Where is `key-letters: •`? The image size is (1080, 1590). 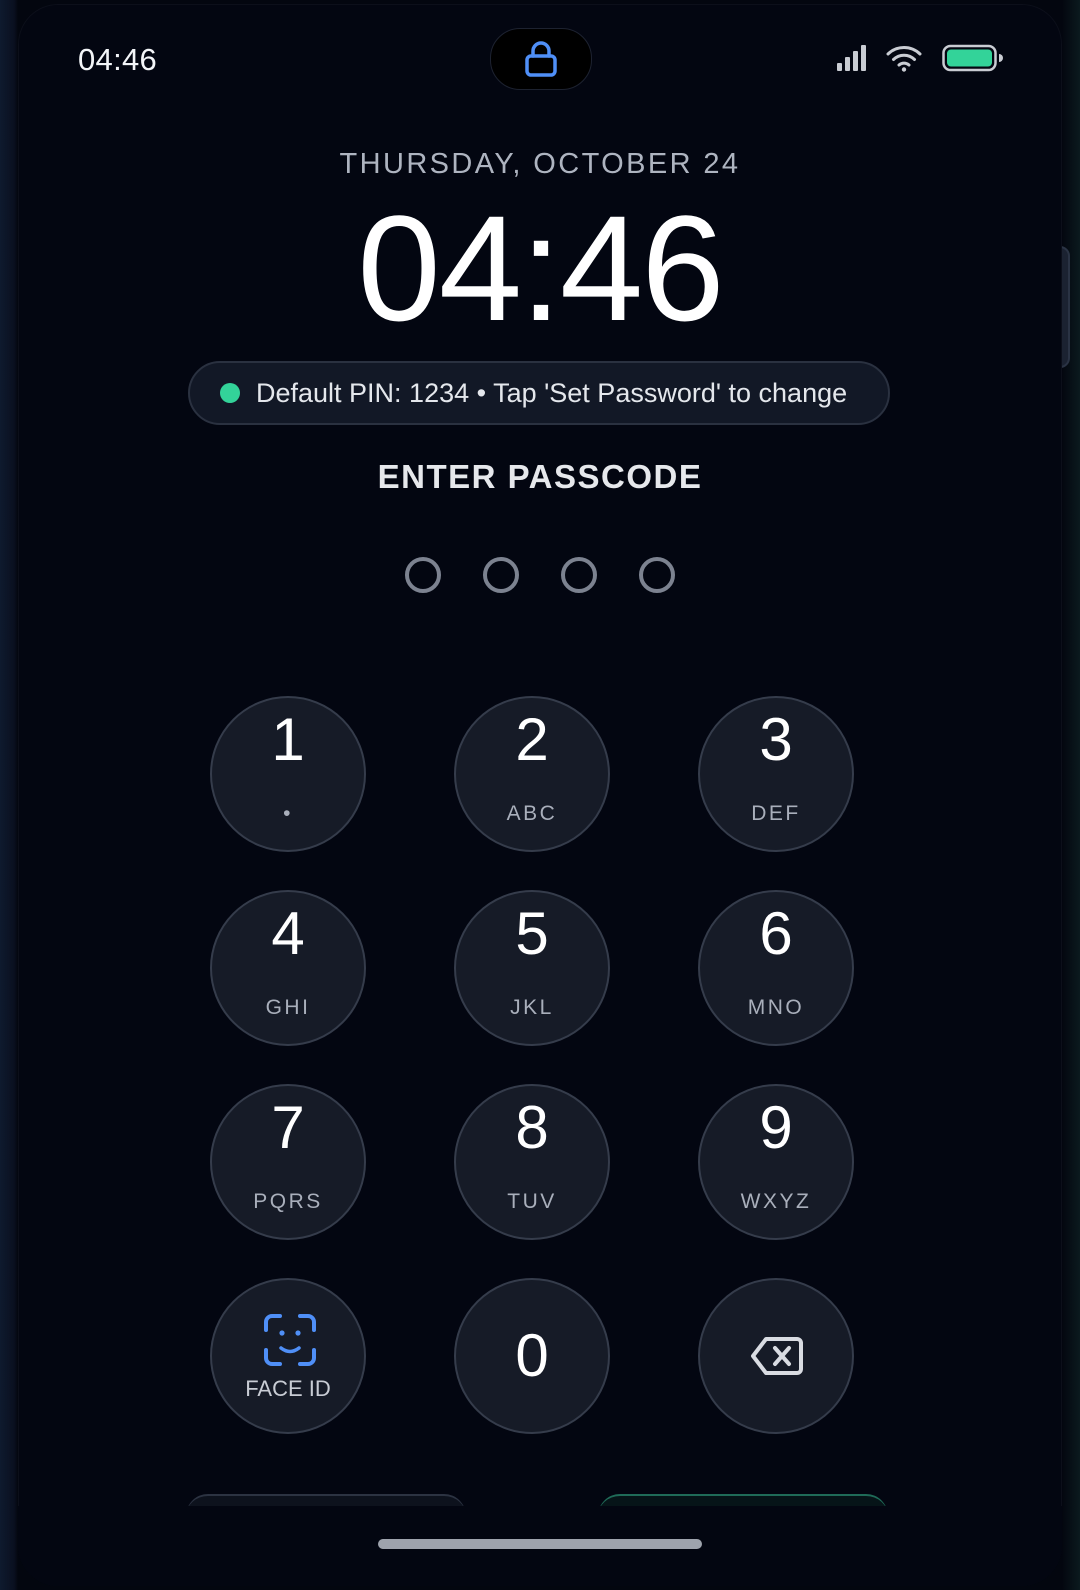
key-letters: • is located at coordinates (288, 813).